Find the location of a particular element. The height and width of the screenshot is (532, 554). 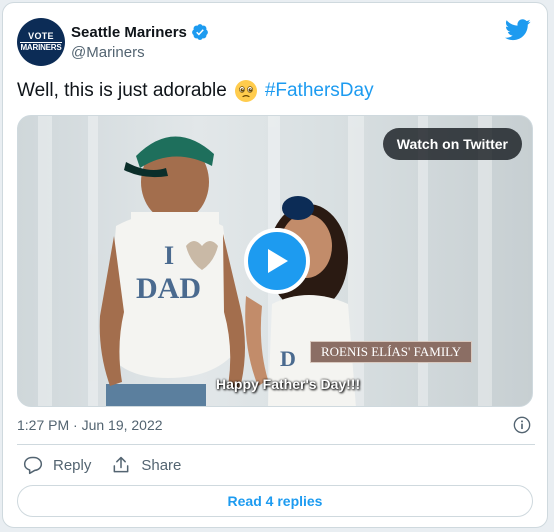

info-icon is located at coordinates (522, 425).